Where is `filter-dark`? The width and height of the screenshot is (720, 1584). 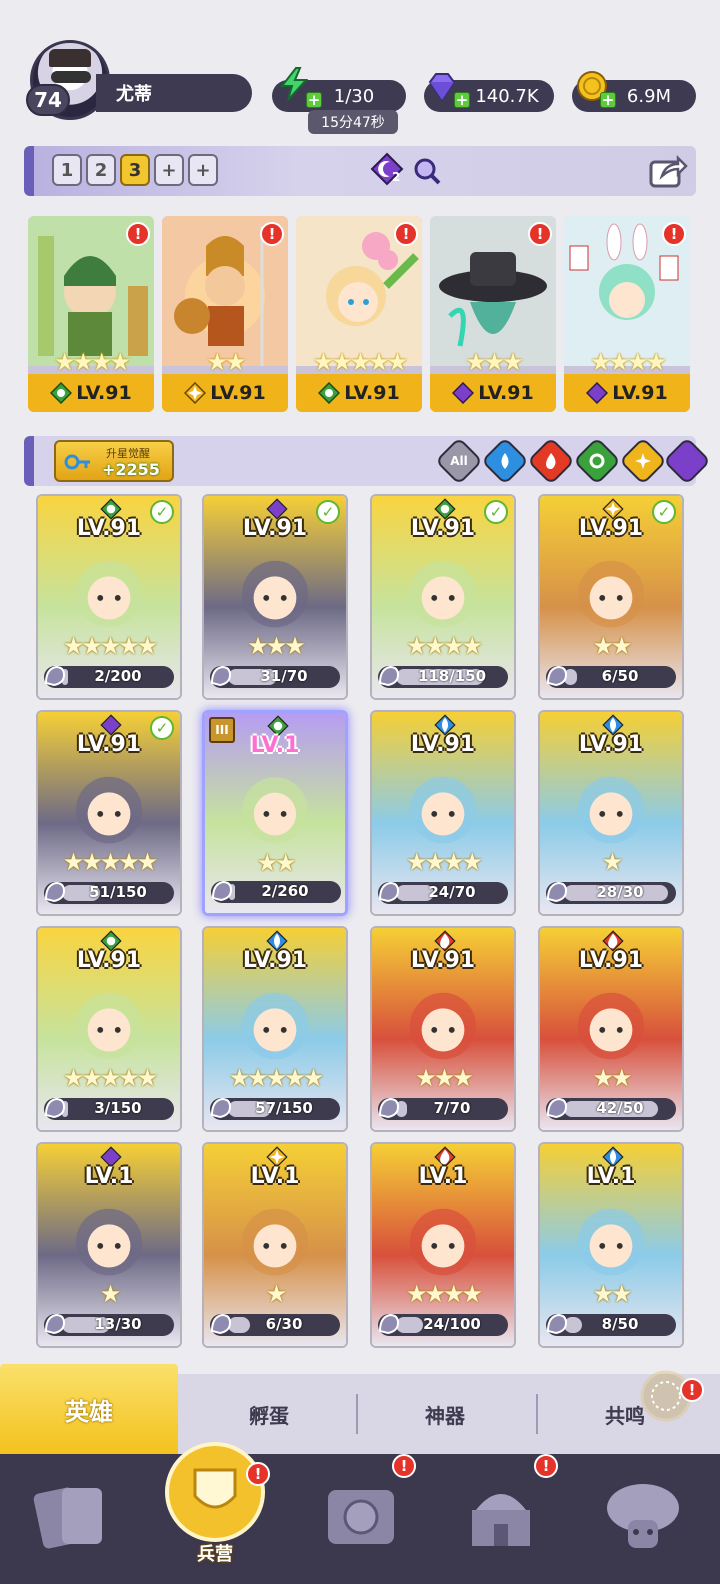
filter-dark is located at coordinates (687, 461).